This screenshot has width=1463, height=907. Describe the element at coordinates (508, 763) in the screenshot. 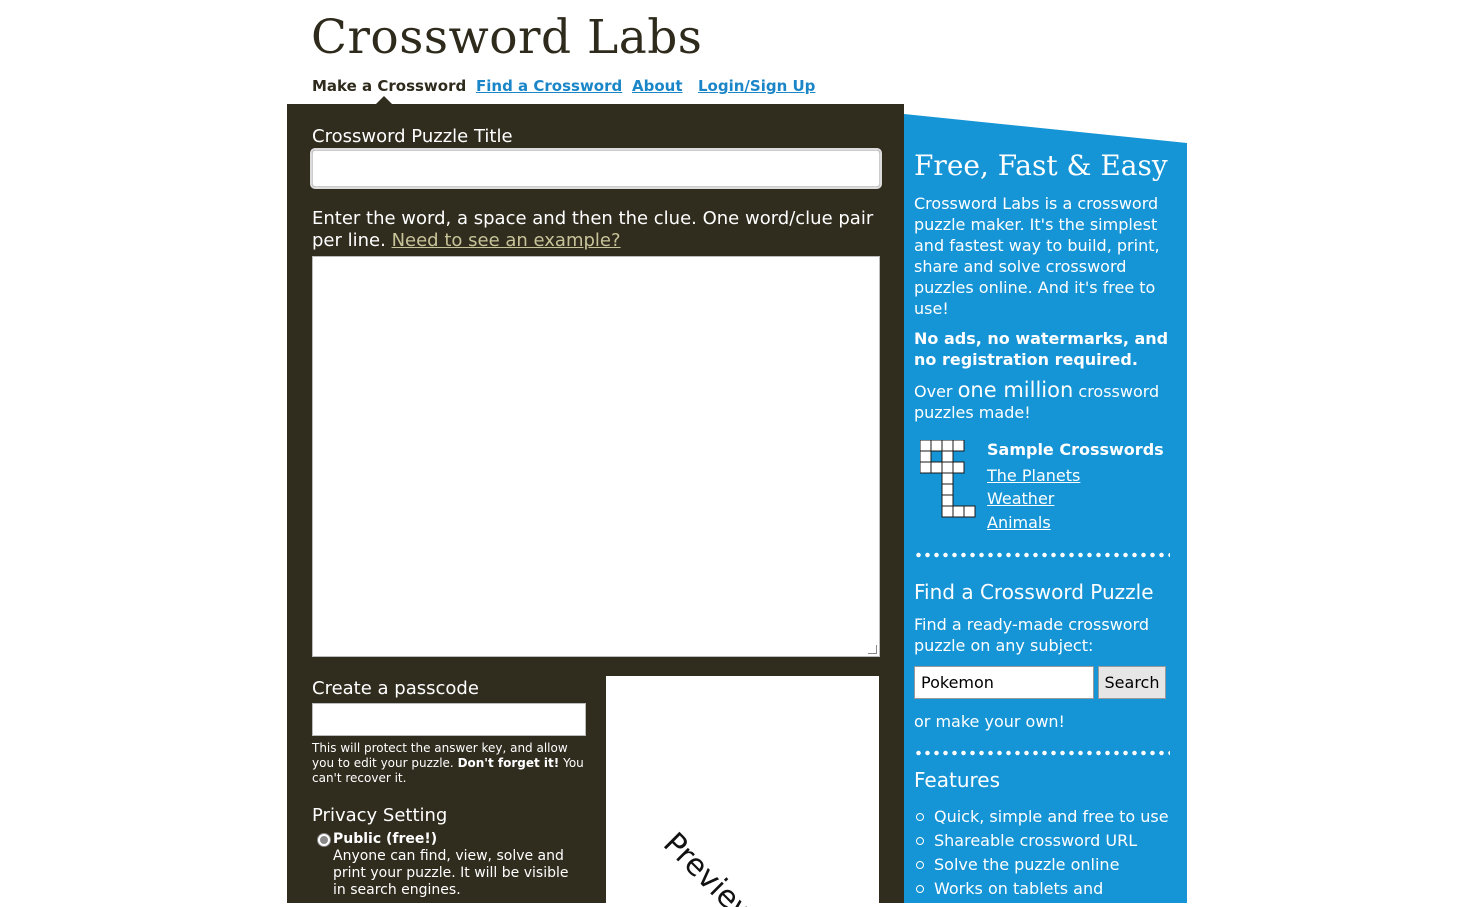

I see `passcode-note-bold: Don't forget it!` at that location.